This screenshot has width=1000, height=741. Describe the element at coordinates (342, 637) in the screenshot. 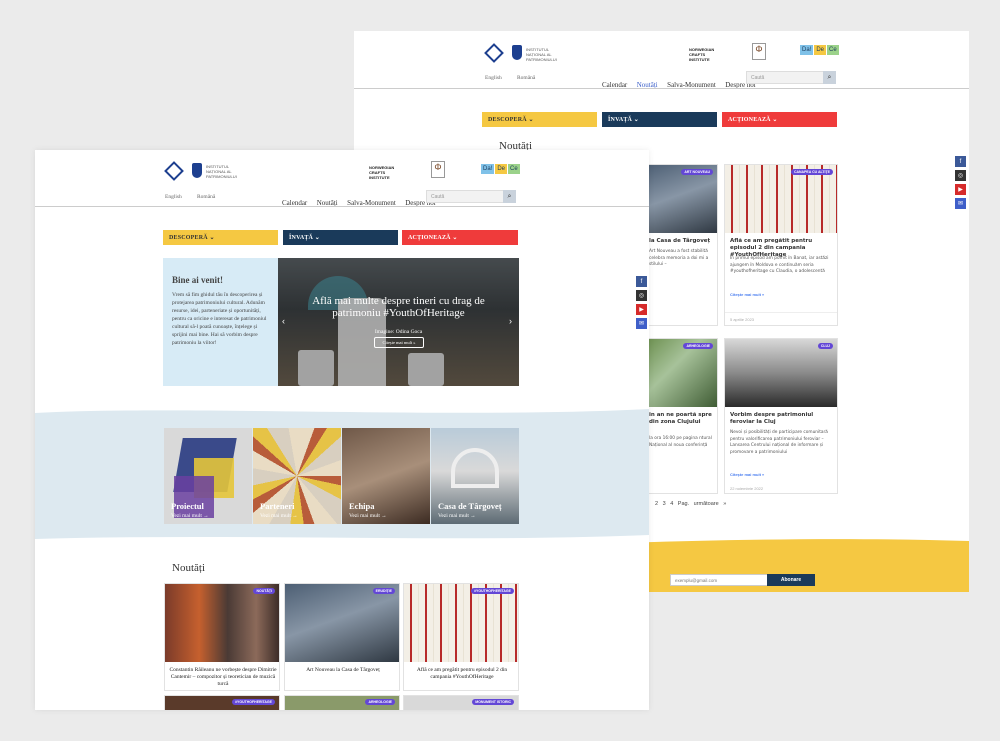

I see `news-card: ERUDIȚIE Art Nouveau la Casa de Târgoveț` at that location.